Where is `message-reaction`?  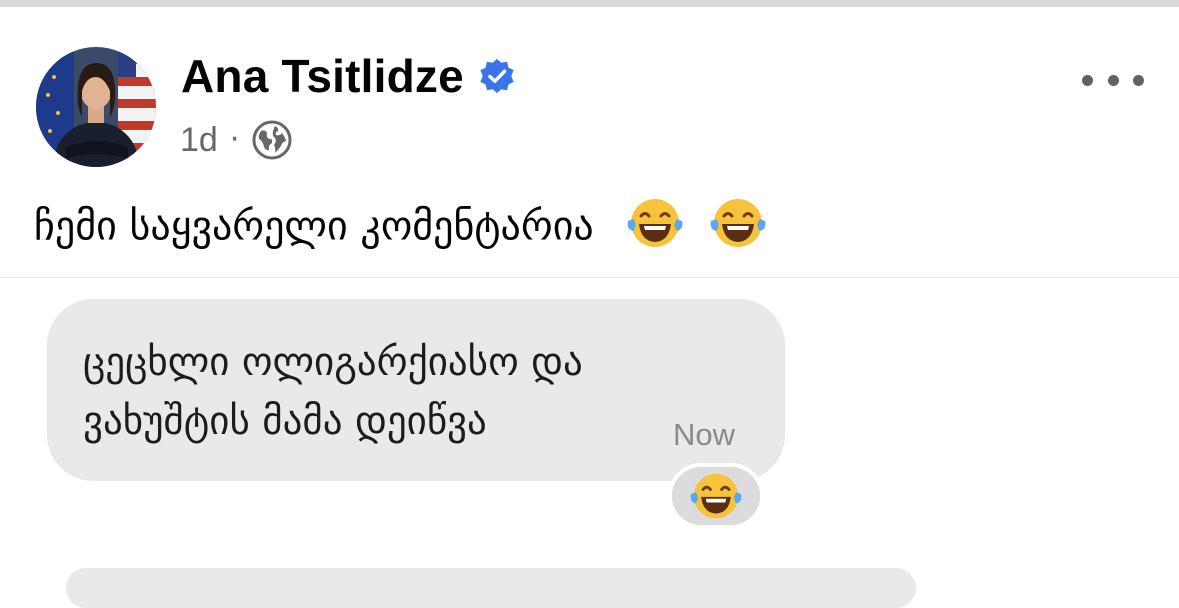 message-reaction is located at coordinates (716, 496).